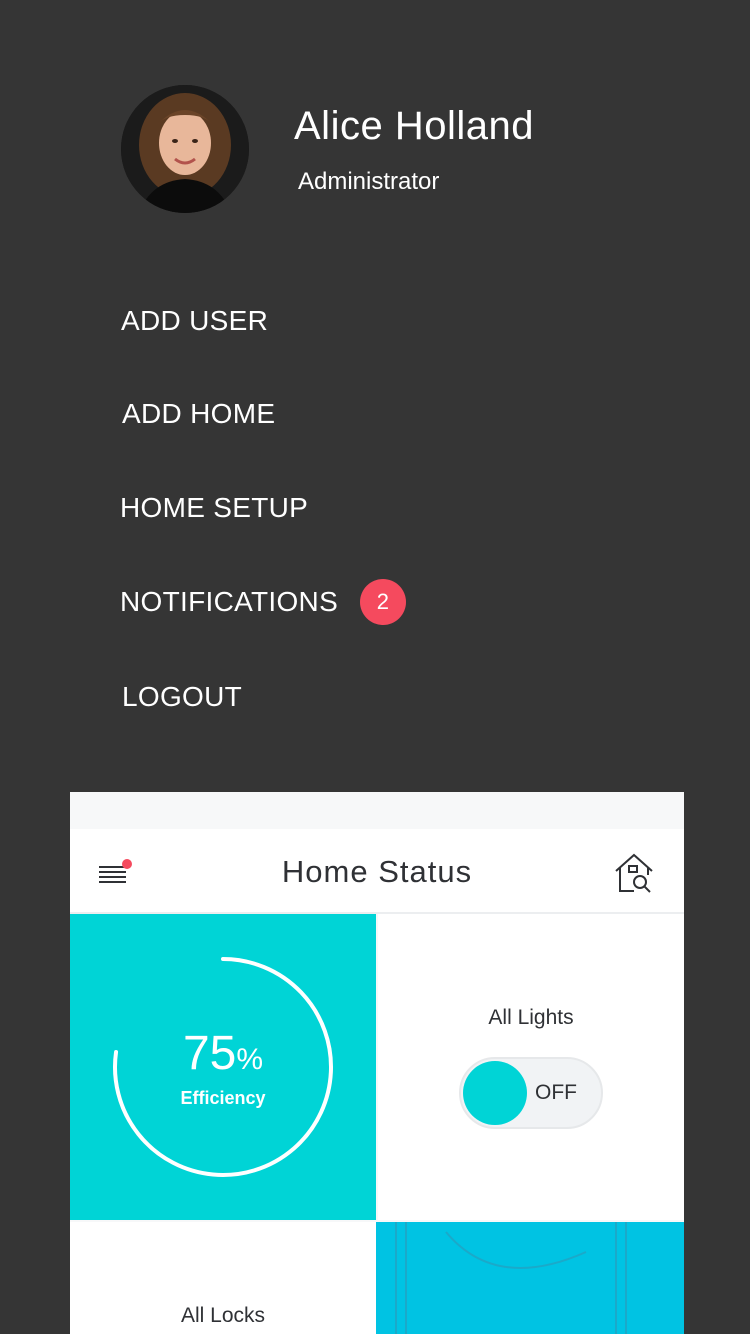 The width and height of the screenshot is (750, 1334). What do you see at coordinates (223, 1098) in the screenshot?
I see `efficiency-label: Efficiency` at bounding box center [223, 1098].